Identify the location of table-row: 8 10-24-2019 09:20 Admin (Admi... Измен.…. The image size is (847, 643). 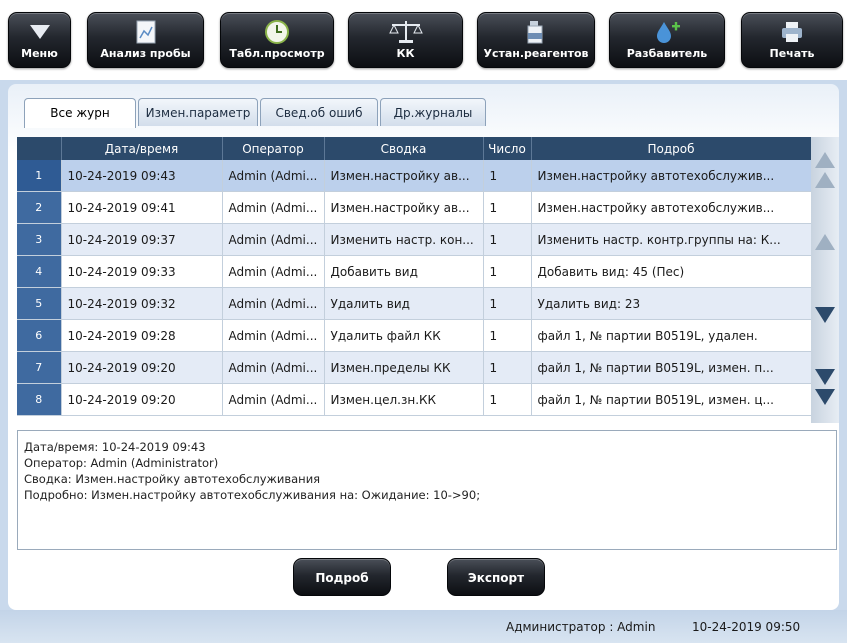
(414, 399).